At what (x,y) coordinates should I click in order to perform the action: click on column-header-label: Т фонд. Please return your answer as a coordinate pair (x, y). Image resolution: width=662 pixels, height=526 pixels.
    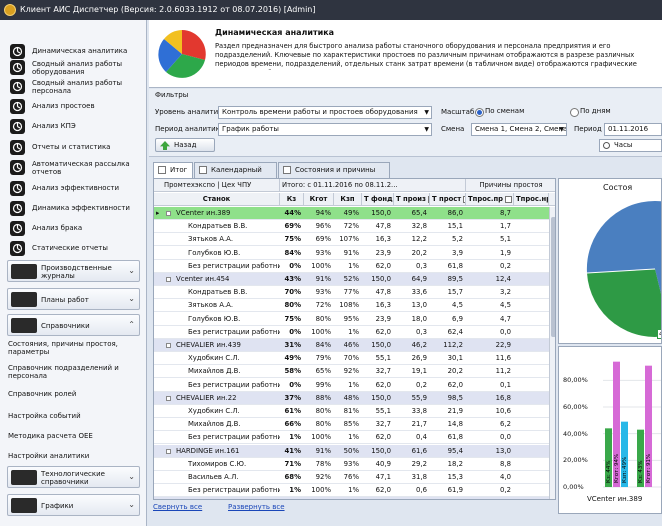
    Looking at the image, I should click on (378, 199).